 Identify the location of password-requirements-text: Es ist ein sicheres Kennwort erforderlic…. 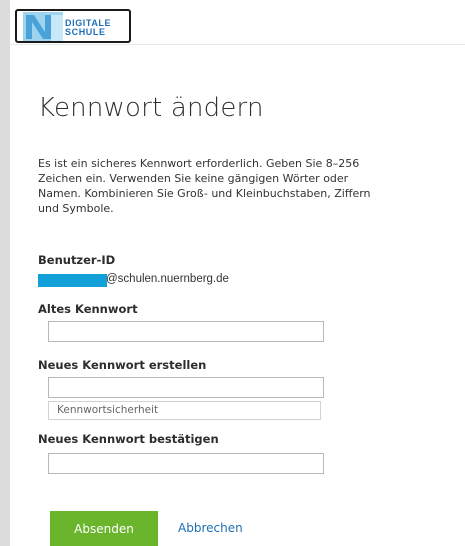
(204, 186).